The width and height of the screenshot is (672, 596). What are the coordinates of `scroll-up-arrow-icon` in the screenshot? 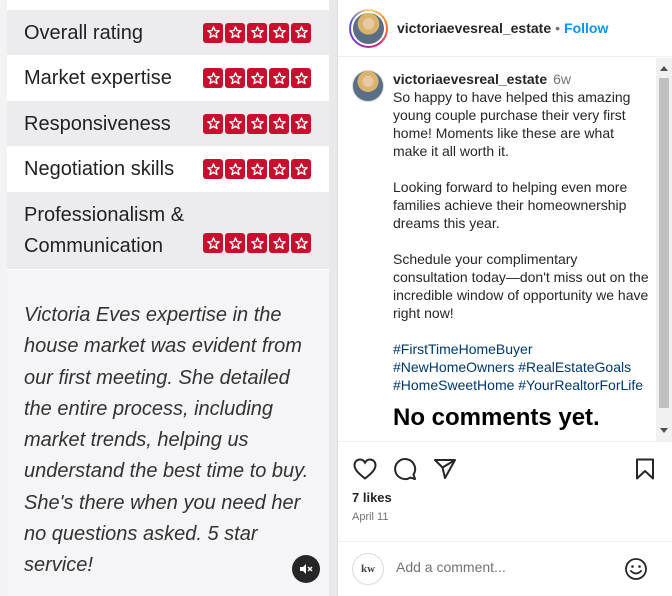 It's located at (664, 68).